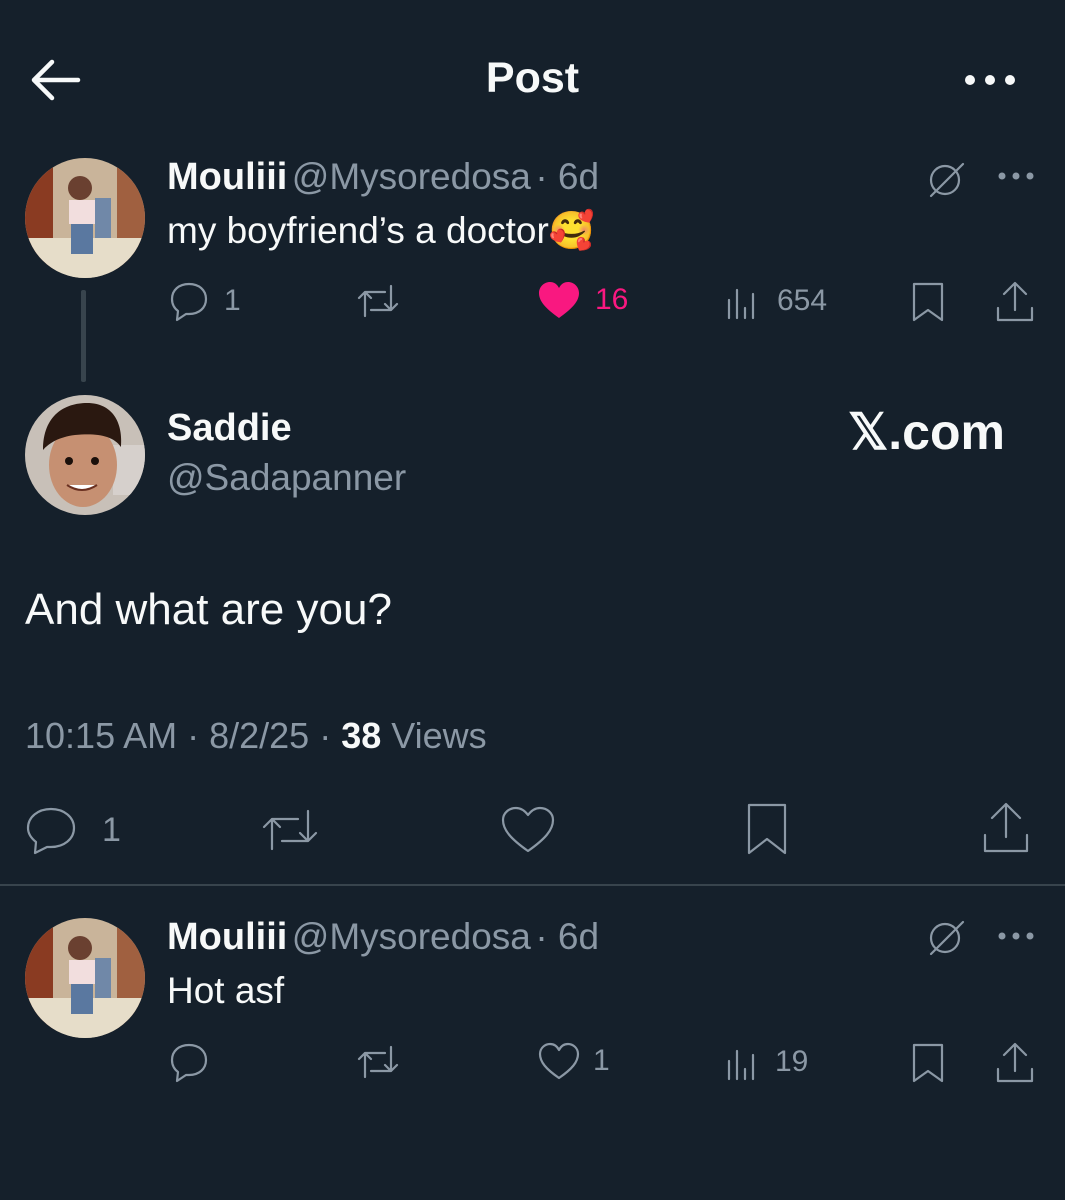  What do you see at coordinates (802, 300) in the screenshot?
I see `views-count: 654` at bounding box center [802, 300].